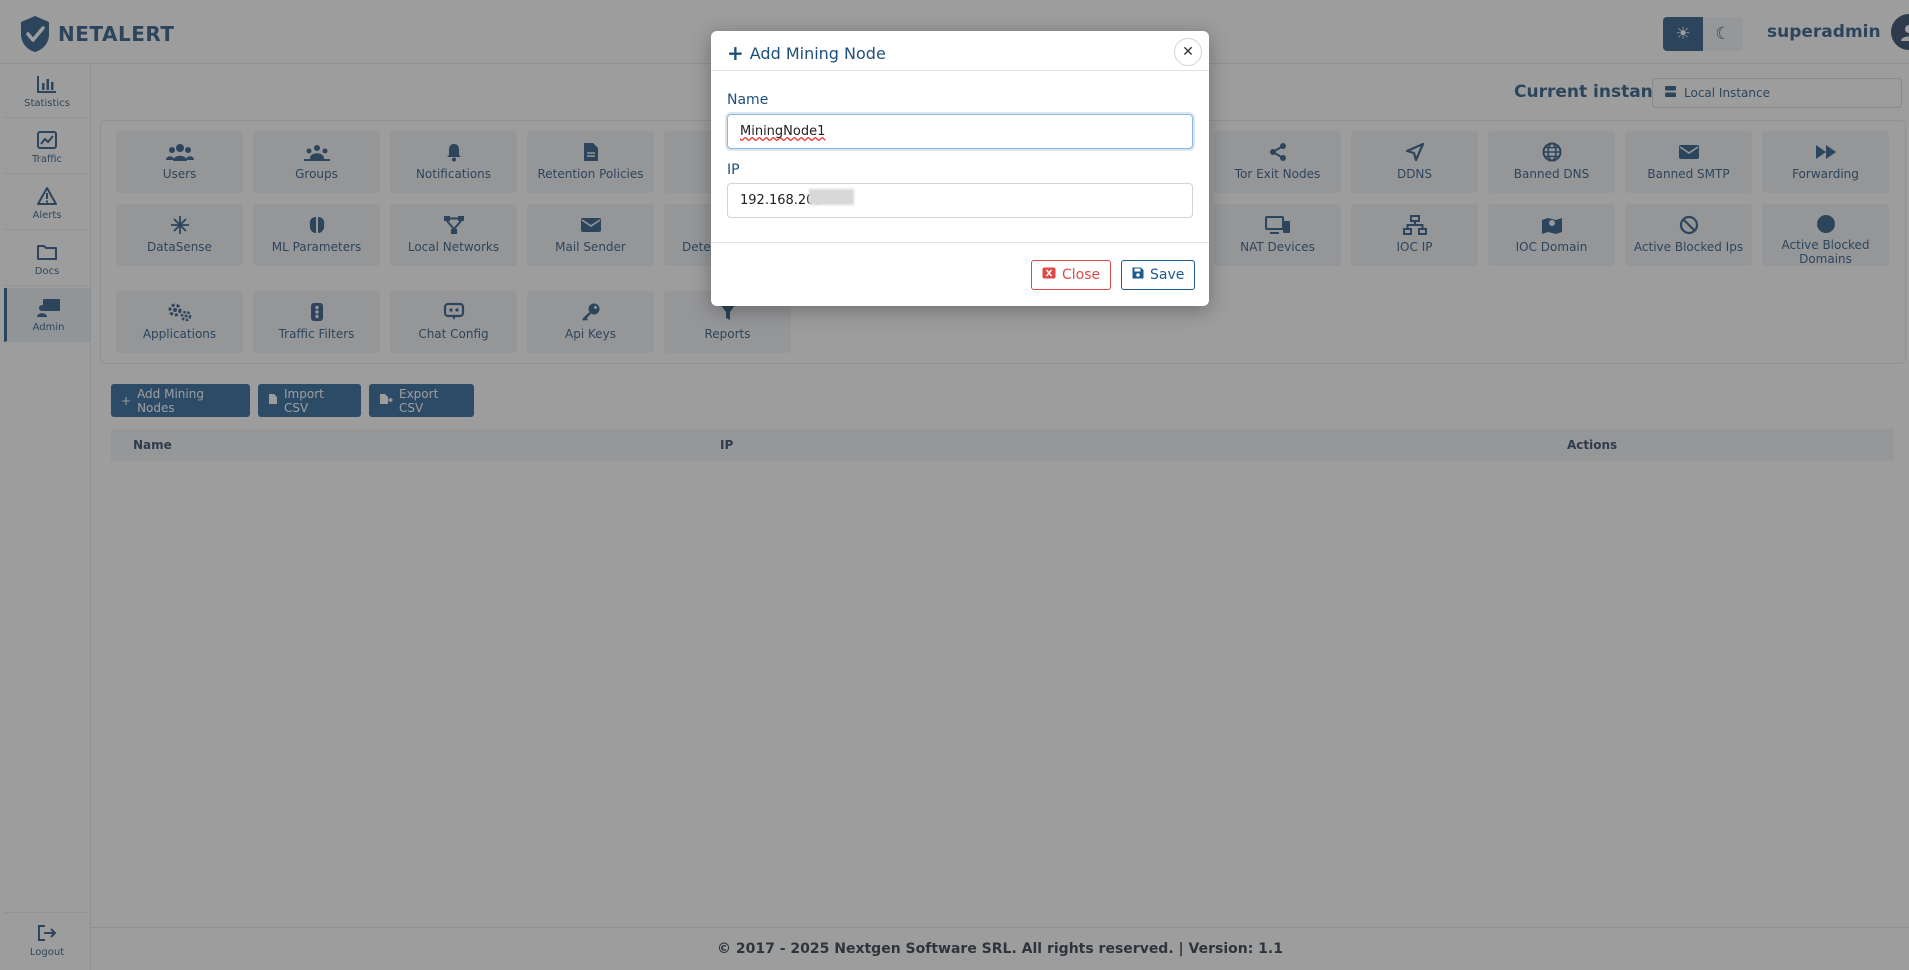  I want to click on modal-title: + Add Mining Node, so click(806, 53).